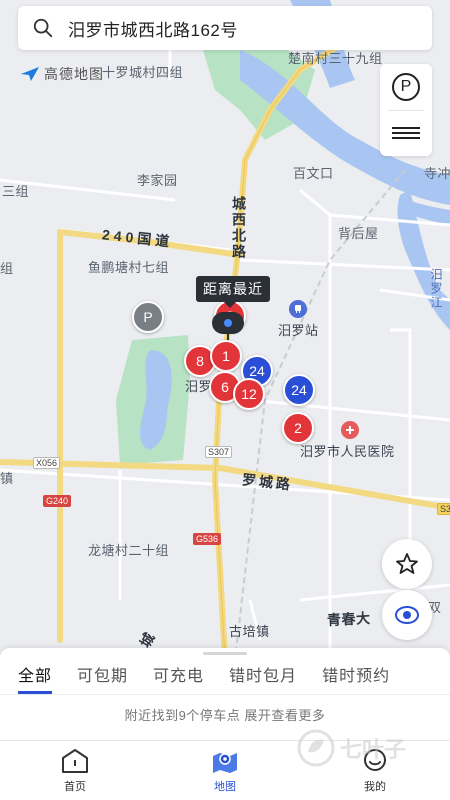 This screenshot has height=800, width=450. What do you see at coordinates (249, 631) in the screenshot?
I see `map-label: 古培镇` at bounding box center [249, 631].